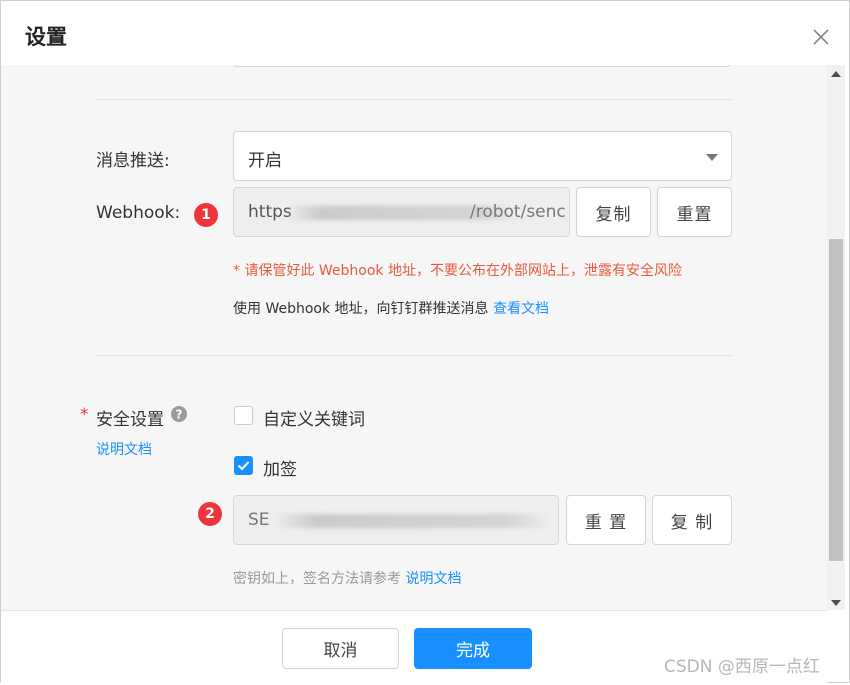 This screenshot has width=850, height=685. What do you see at coordinates (606, 520) in the screenshot?
I see `reset-secret-button: 重 置` at bounding box center [606, 520].